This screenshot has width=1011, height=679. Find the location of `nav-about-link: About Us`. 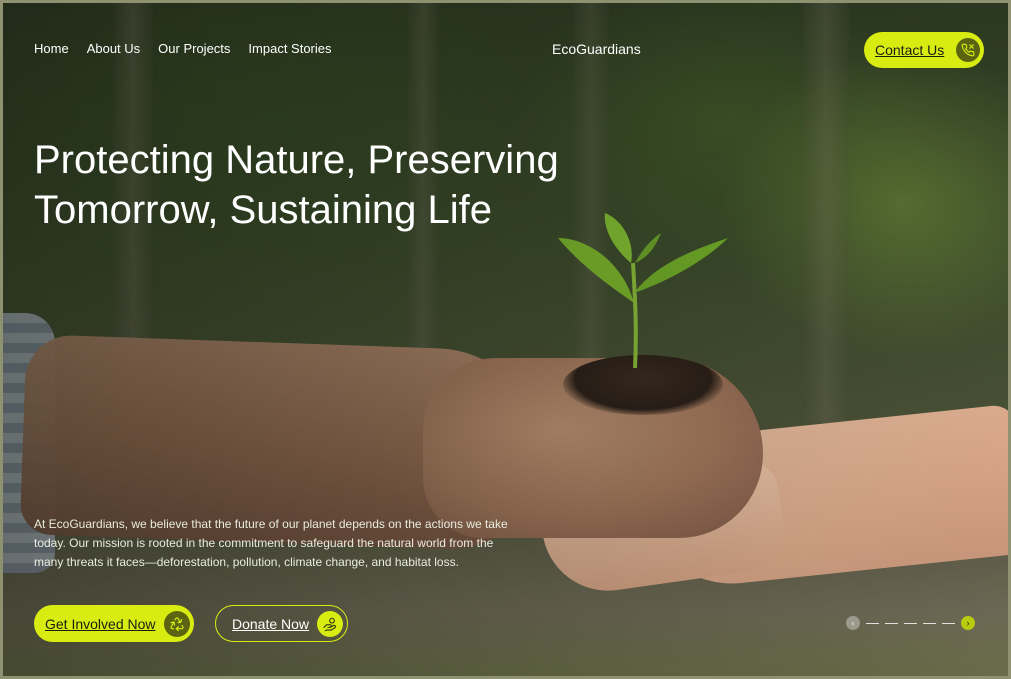

nav-about-link: About Us is located at coordinates (113, 48).